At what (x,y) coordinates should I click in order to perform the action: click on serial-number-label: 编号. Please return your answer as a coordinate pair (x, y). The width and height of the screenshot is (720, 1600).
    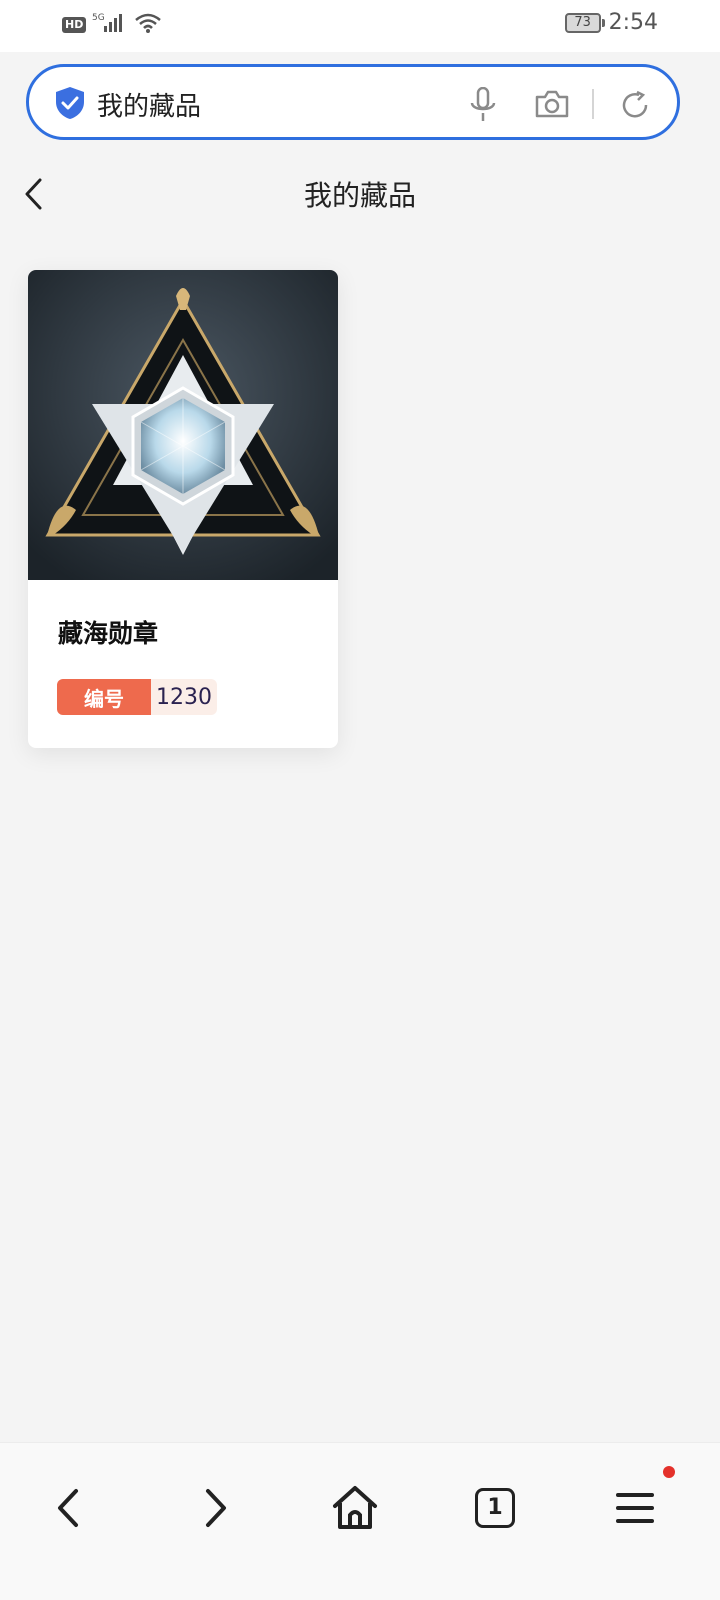
    Looking at the image, I should click on (104, 697).